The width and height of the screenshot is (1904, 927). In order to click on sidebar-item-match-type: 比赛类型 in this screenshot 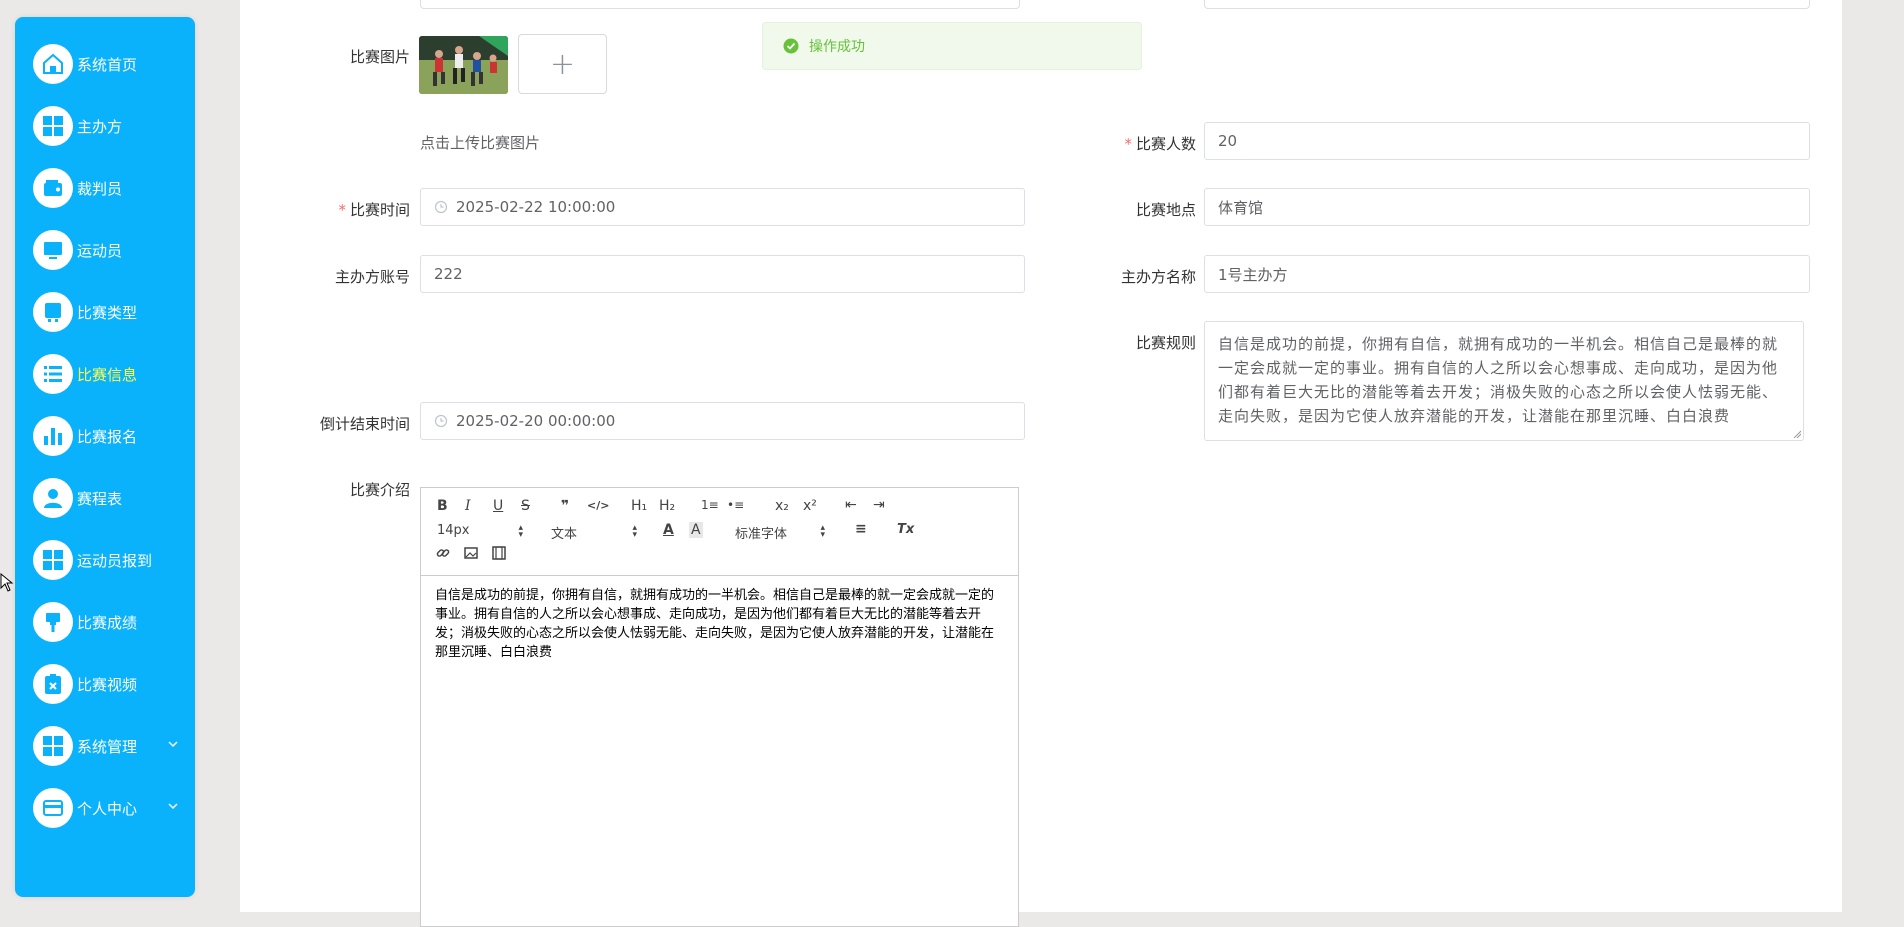, I will do `click(113, 312)`.